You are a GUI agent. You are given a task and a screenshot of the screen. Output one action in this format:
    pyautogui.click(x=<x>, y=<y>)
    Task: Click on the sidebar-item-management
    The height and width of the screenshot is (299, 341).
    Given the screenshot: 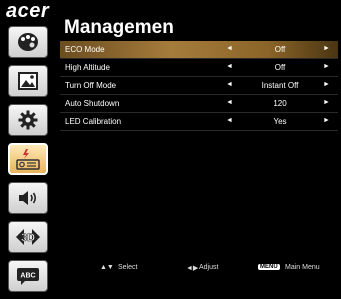 What is the action you would take?
    pyautogui.click(x=28, y=159)
    